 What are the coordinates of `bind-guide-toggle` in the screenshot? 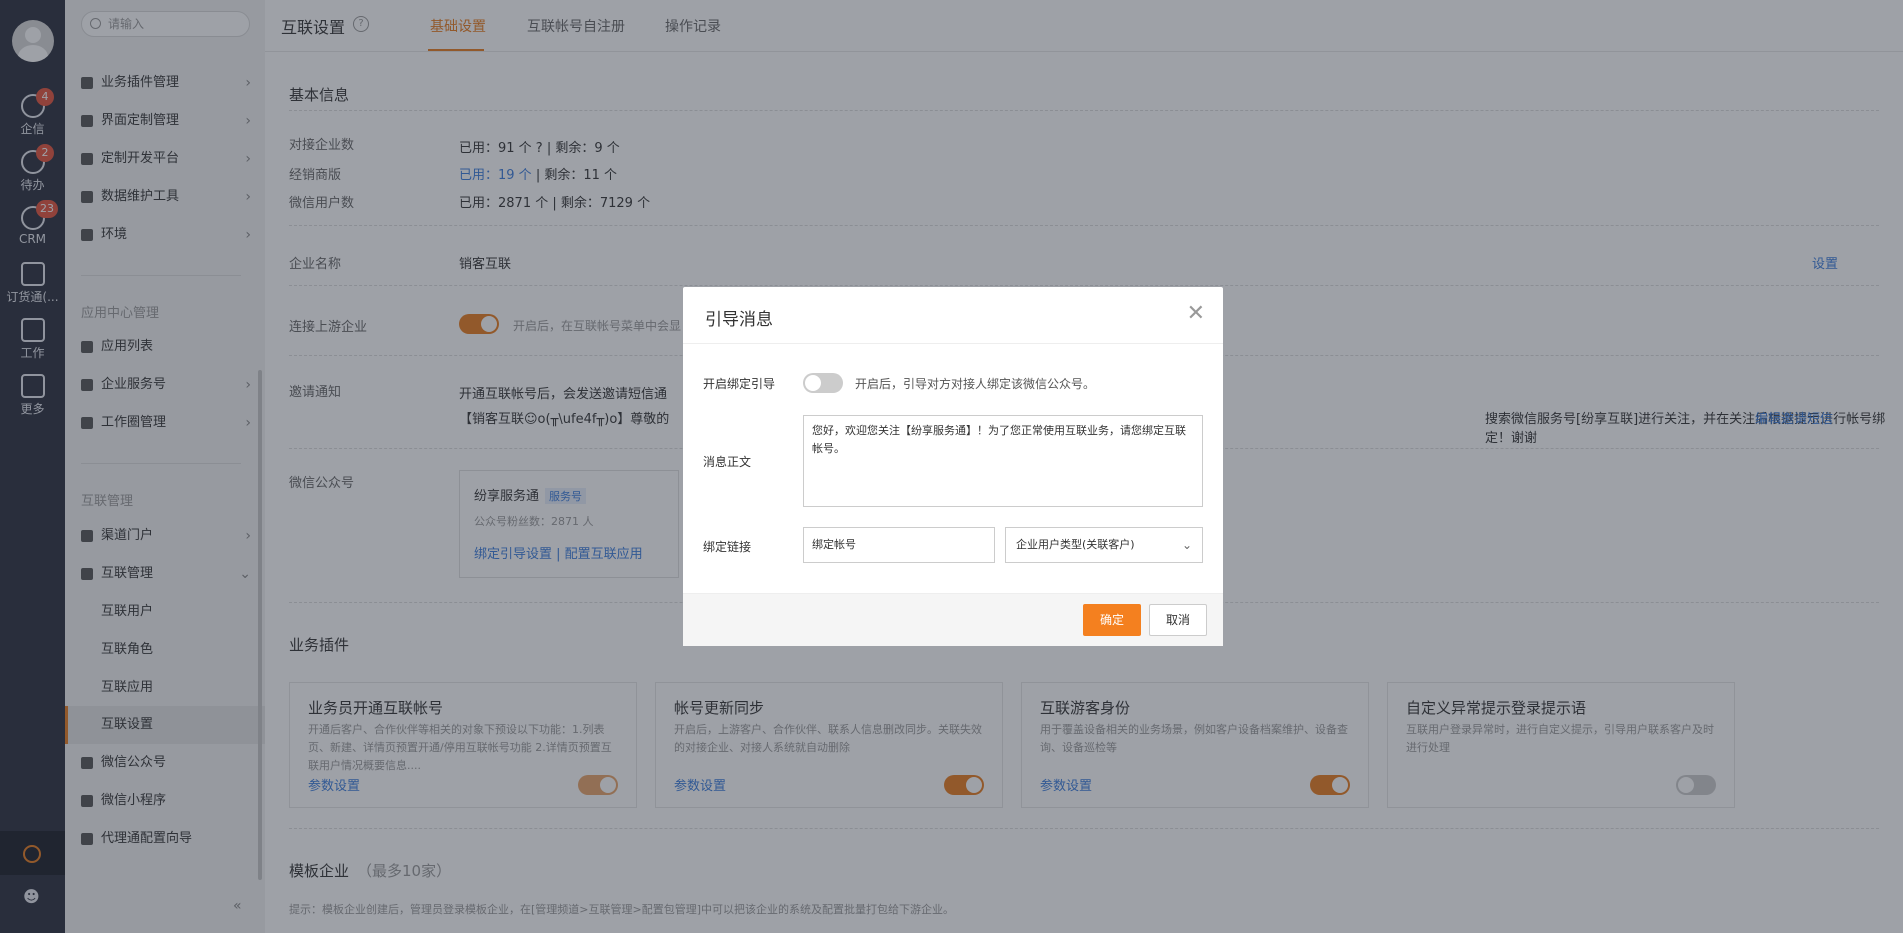 It's located at (823, 383).